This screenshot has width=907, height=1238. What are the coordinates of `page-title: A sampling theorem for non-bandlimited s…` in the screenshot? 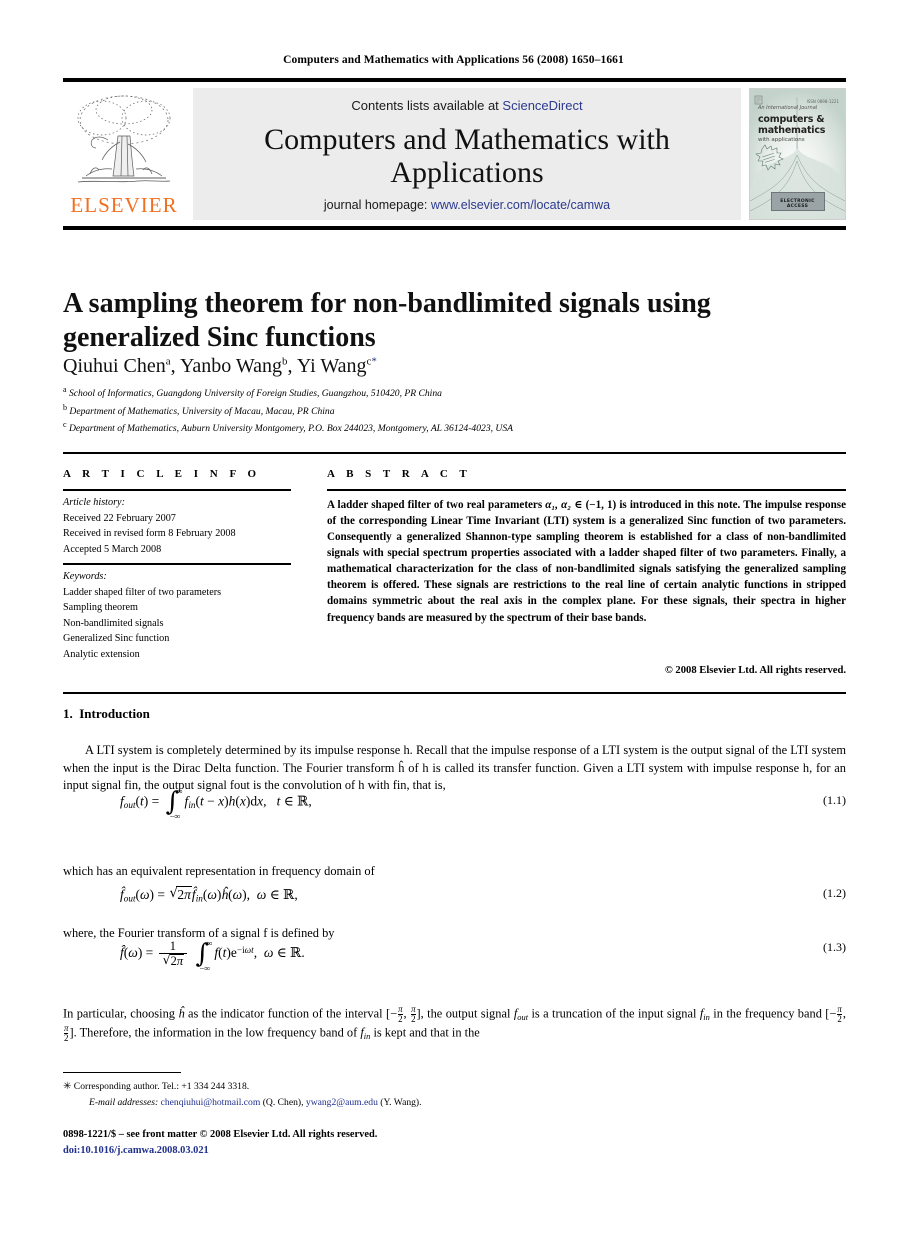 It's located at (387, 320).